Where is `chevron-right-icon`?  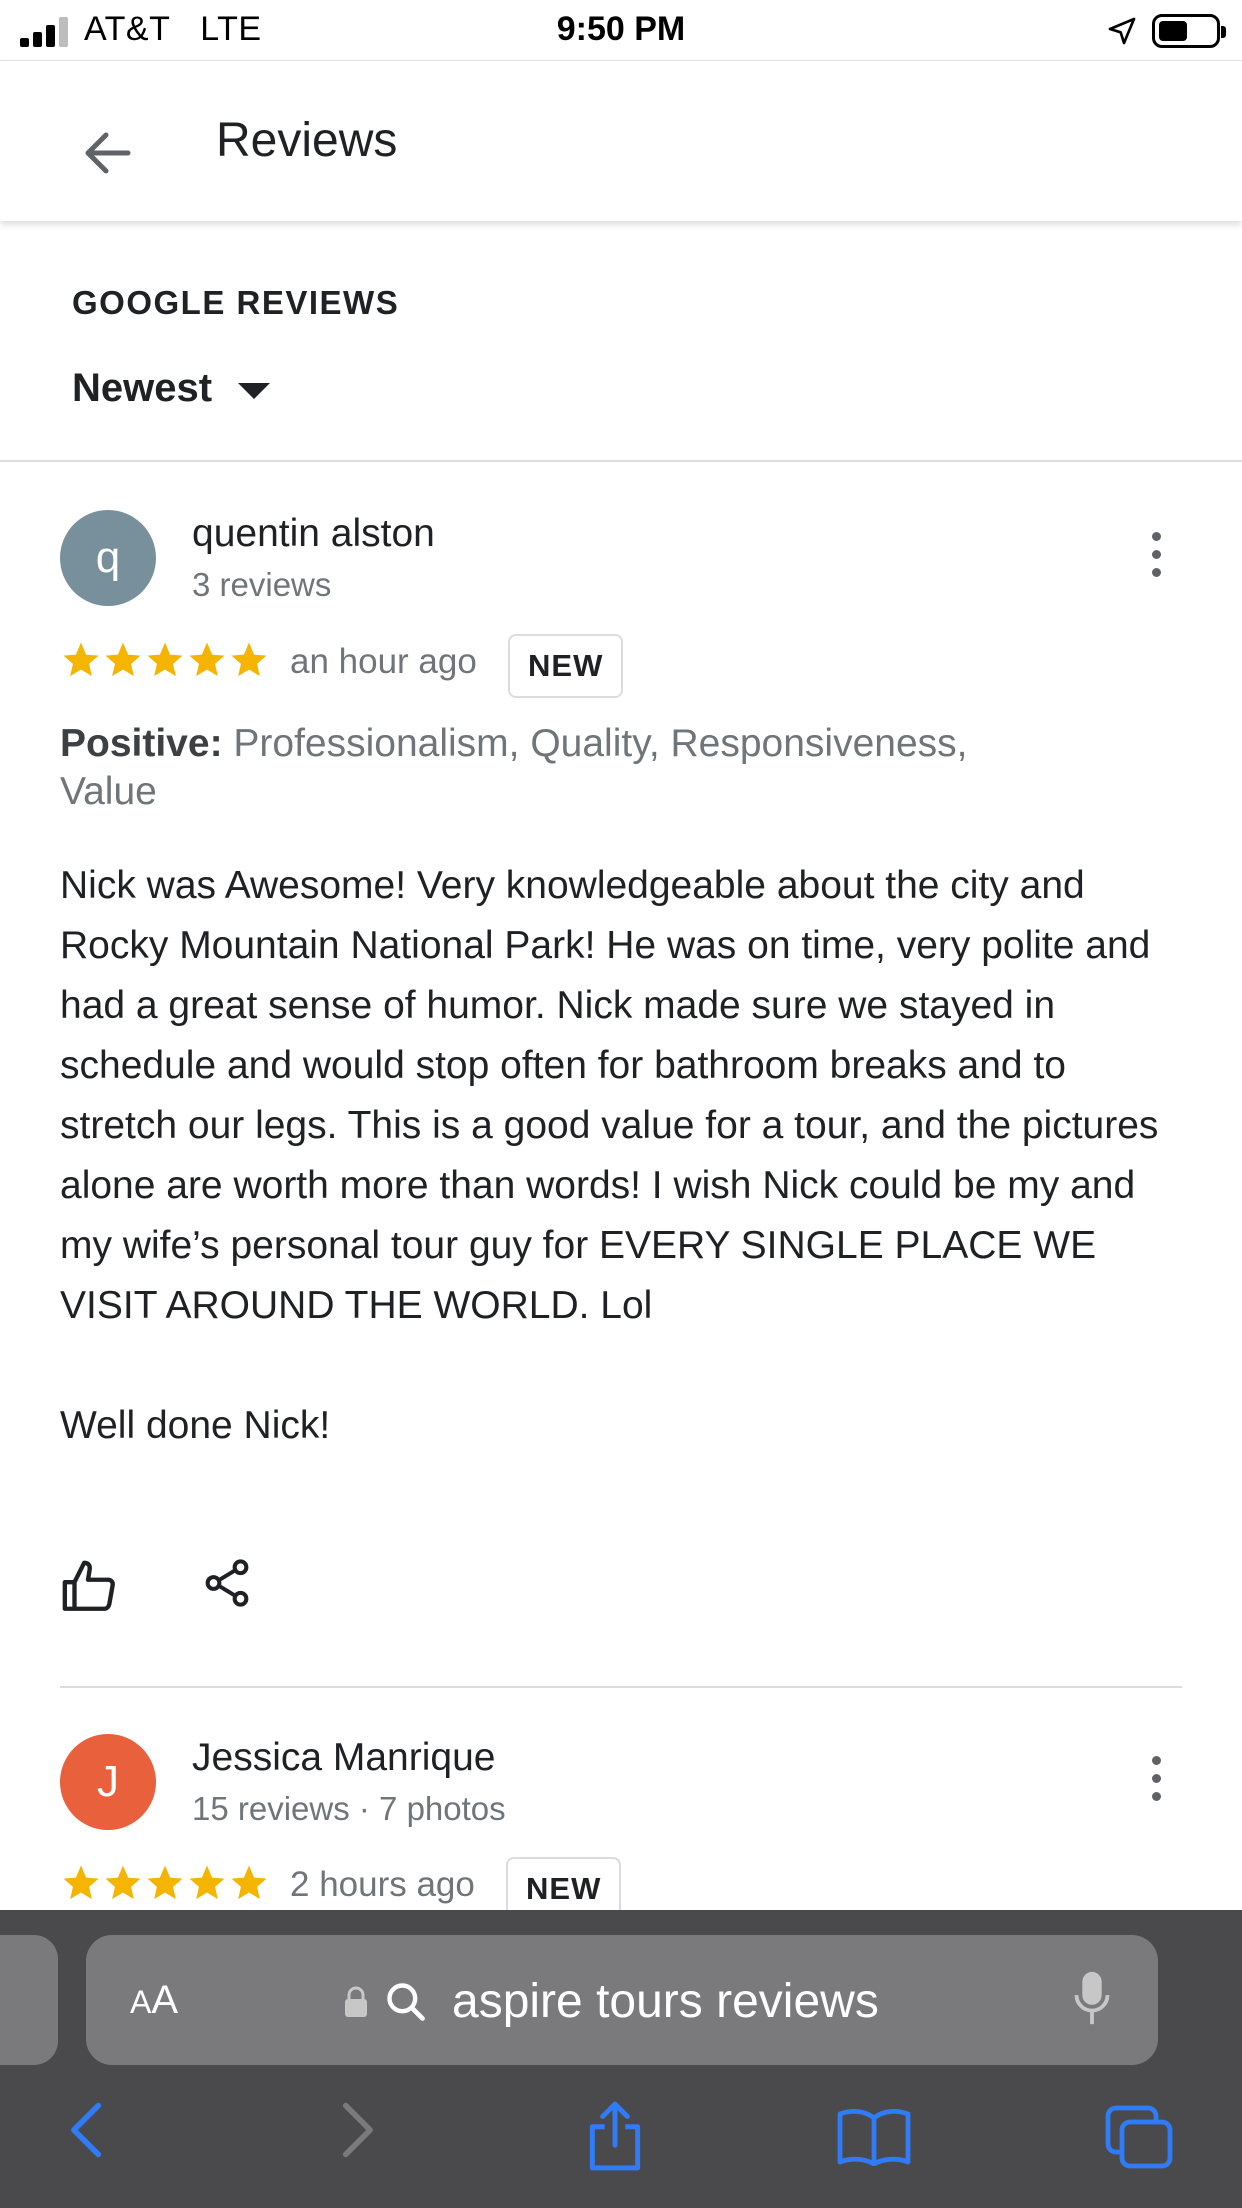 chevron-right-icon is located at coordinates (357, 2130).